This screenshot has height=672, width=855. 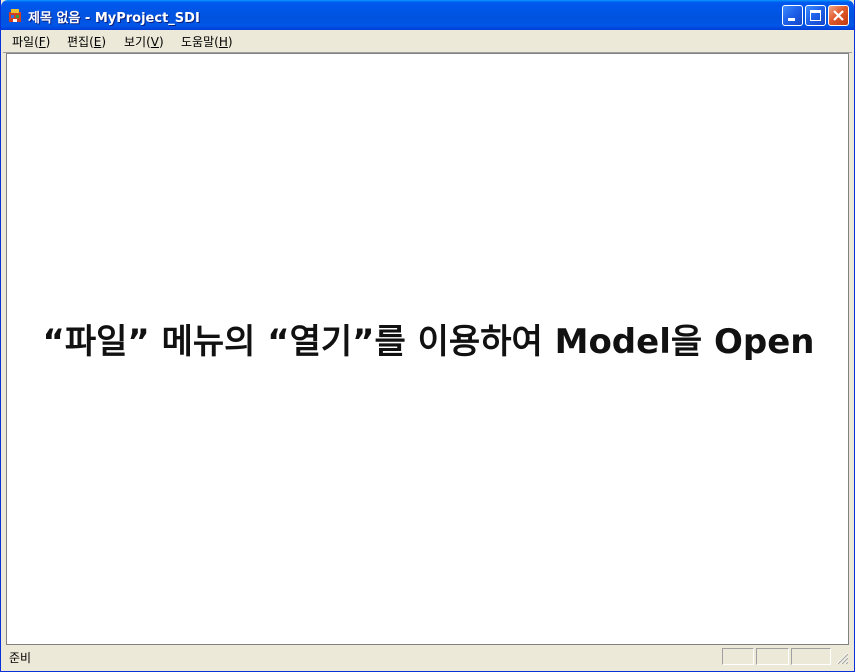 I want to click on status-bar: 준비, so click(x=427, y=657).